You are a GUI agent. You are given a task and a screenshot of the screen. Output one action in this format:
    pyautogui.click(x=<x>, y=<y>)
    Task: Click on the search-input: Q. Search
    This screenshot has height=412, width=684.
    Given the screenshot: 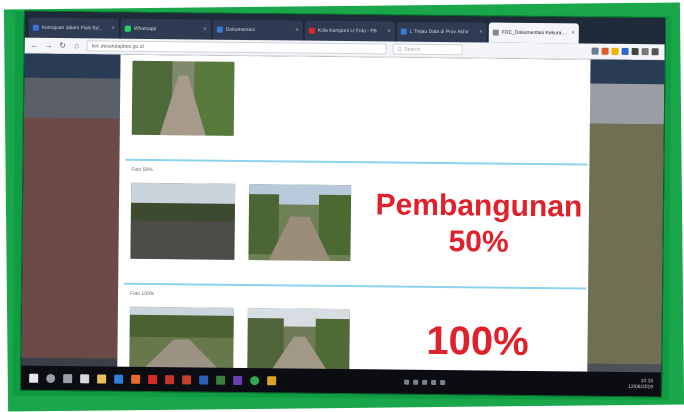 What is the action you would take?
    pyautogui.click(x=427, y=49)
    